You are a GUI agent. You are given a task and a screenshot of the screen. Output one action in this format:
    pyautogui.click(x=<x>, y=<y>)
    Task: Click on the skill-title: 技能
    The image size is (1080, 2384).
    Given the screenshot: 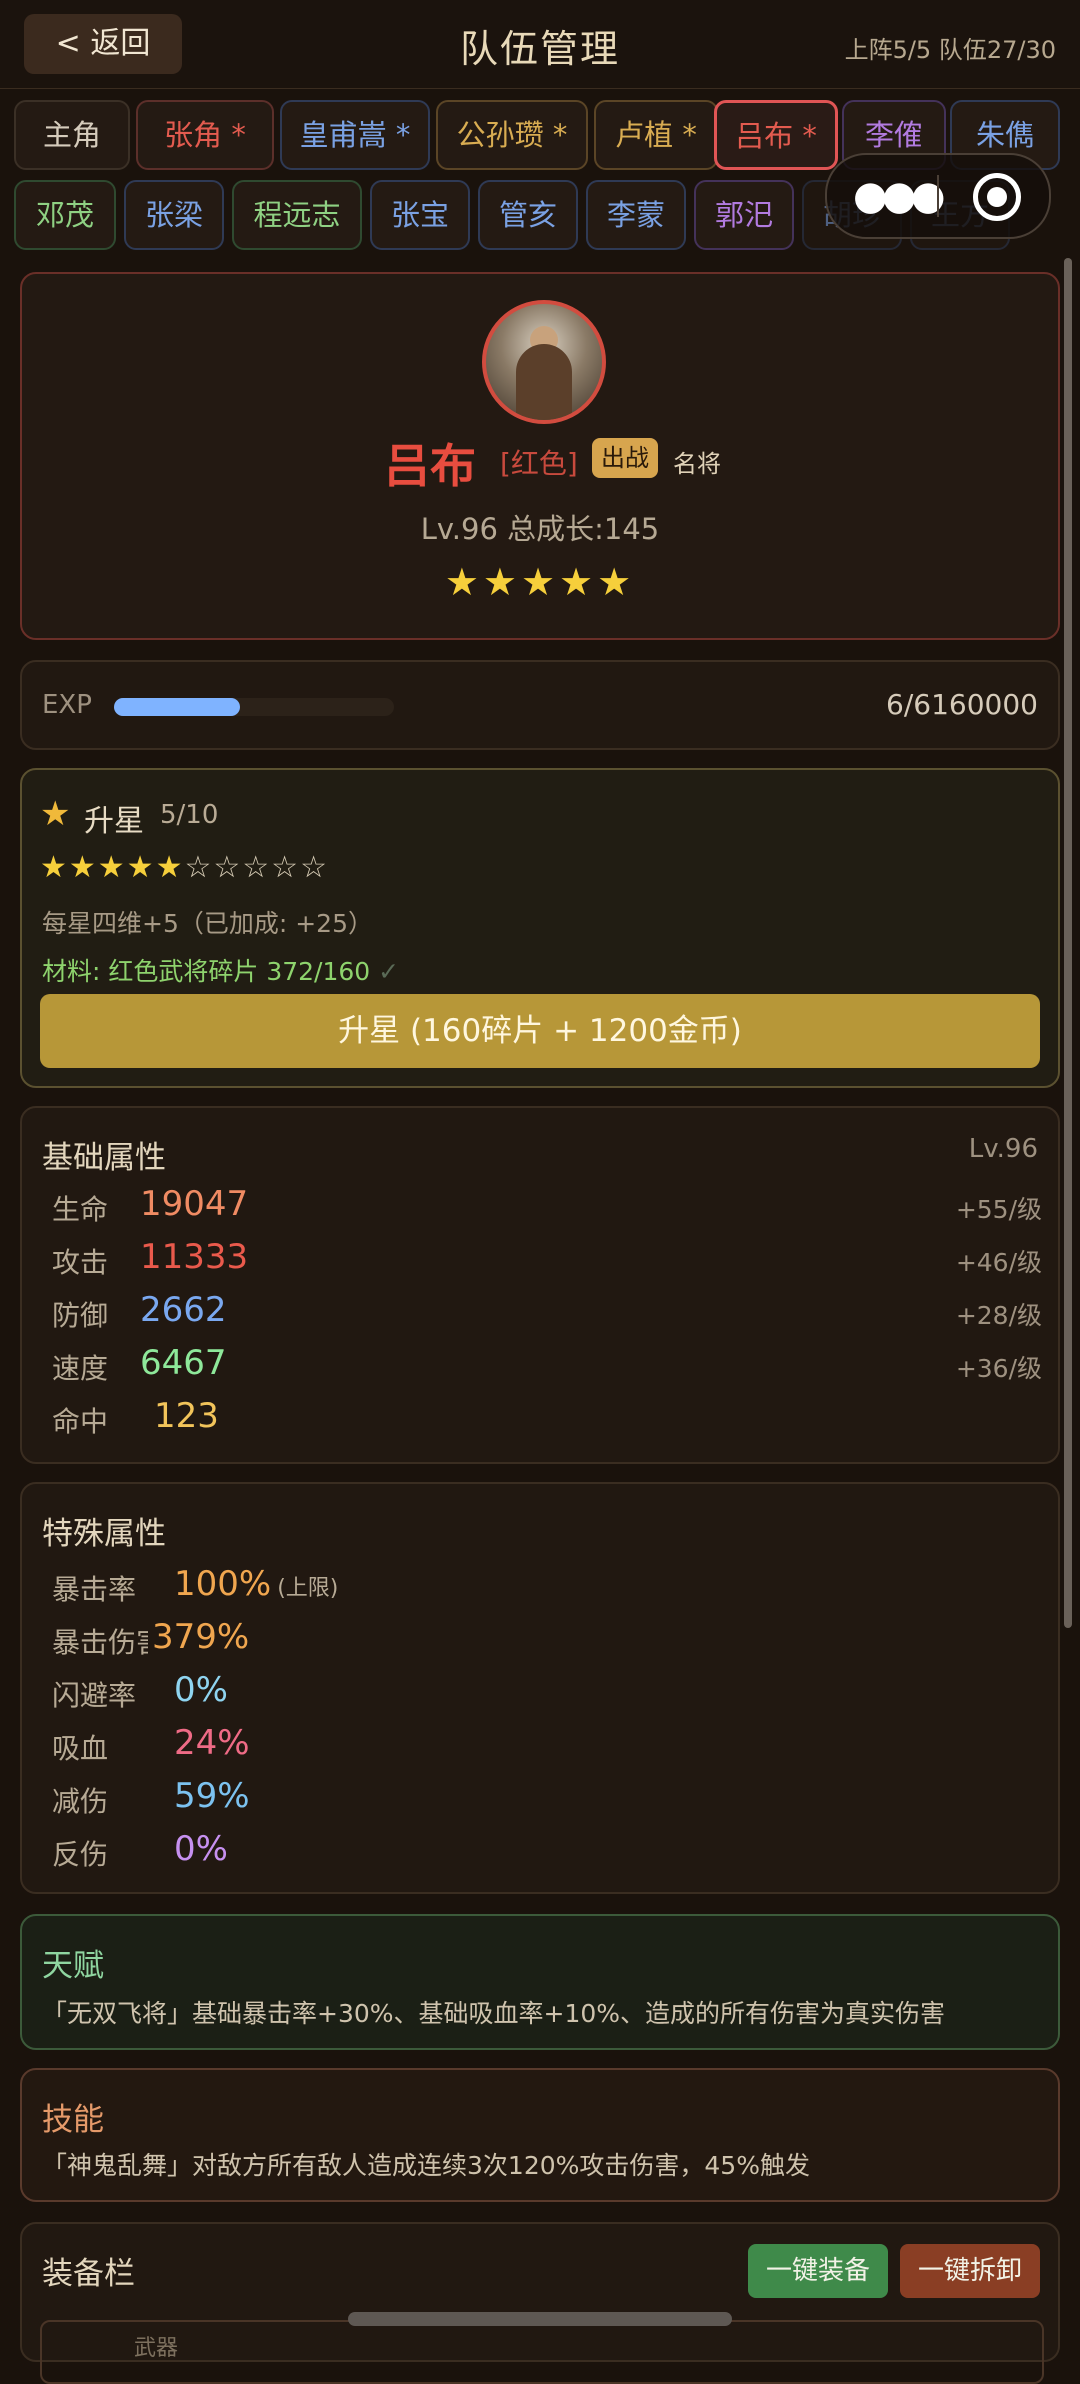 What is the action you would take?
    pyautogui.click(x=73, y=2120)
    